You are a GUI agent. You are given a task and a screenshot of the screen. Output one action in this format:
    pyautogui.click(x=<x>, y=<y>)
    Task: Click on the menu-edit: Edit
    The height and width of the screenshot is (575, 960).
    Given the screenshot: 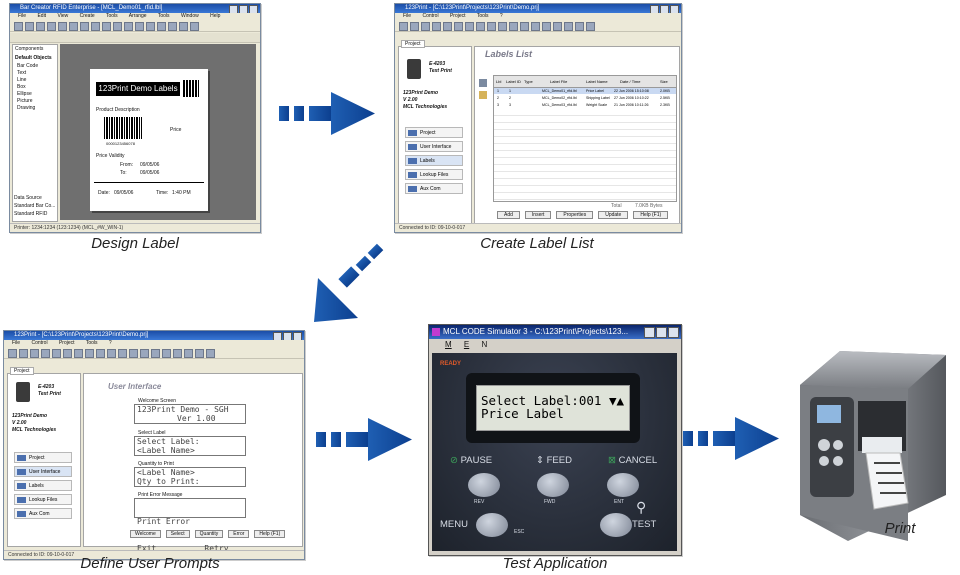 What is the action you would take?
    pyautogui.click(x=41, y=16)
    